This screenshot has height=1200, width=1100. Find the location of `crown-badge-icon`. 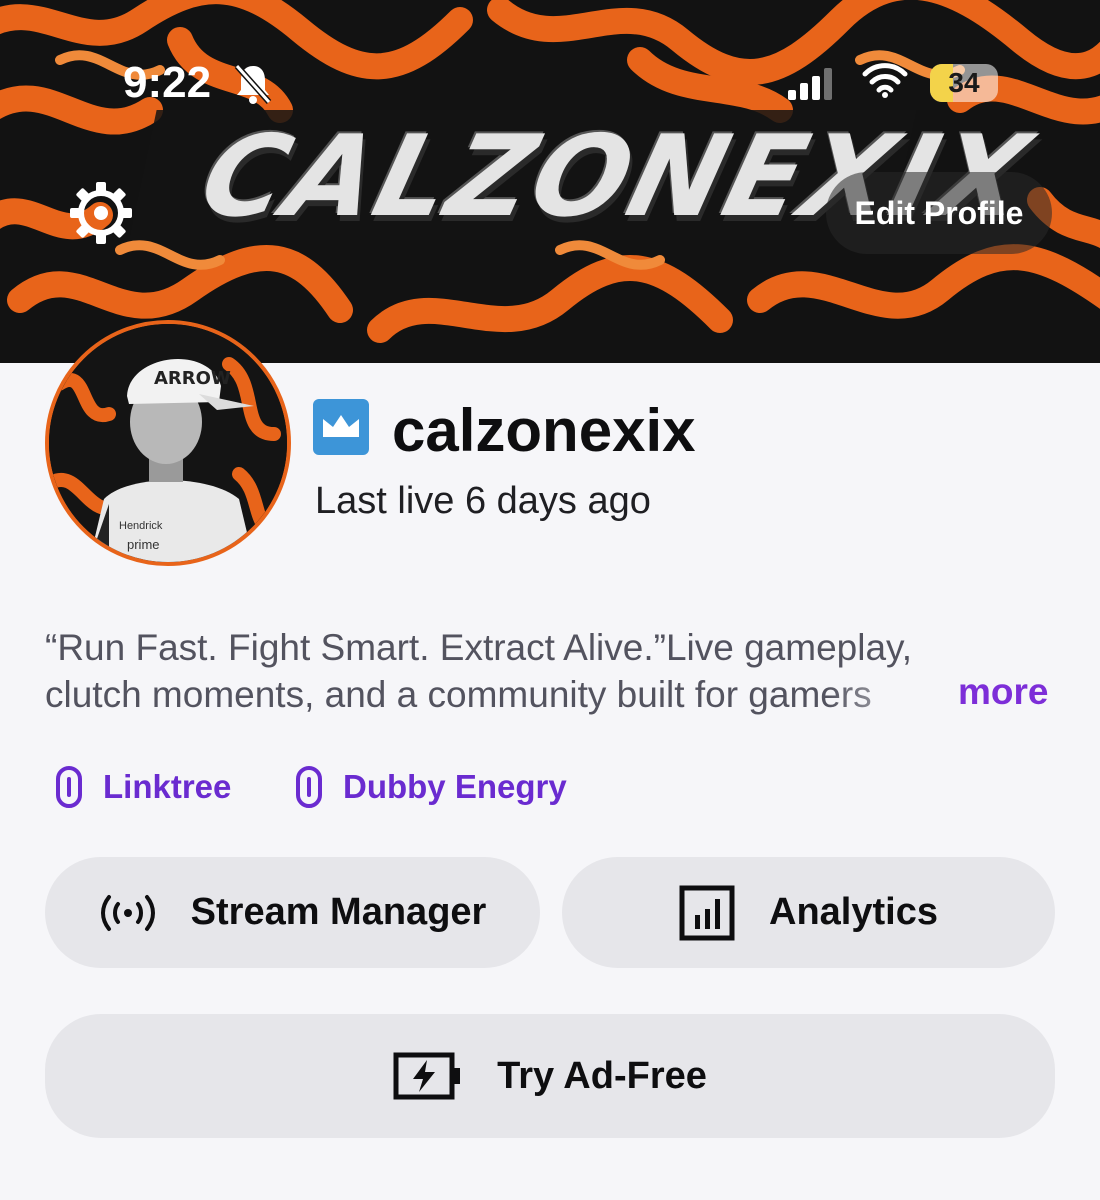

crown-badge-icon is located at coordinates (341, 427).